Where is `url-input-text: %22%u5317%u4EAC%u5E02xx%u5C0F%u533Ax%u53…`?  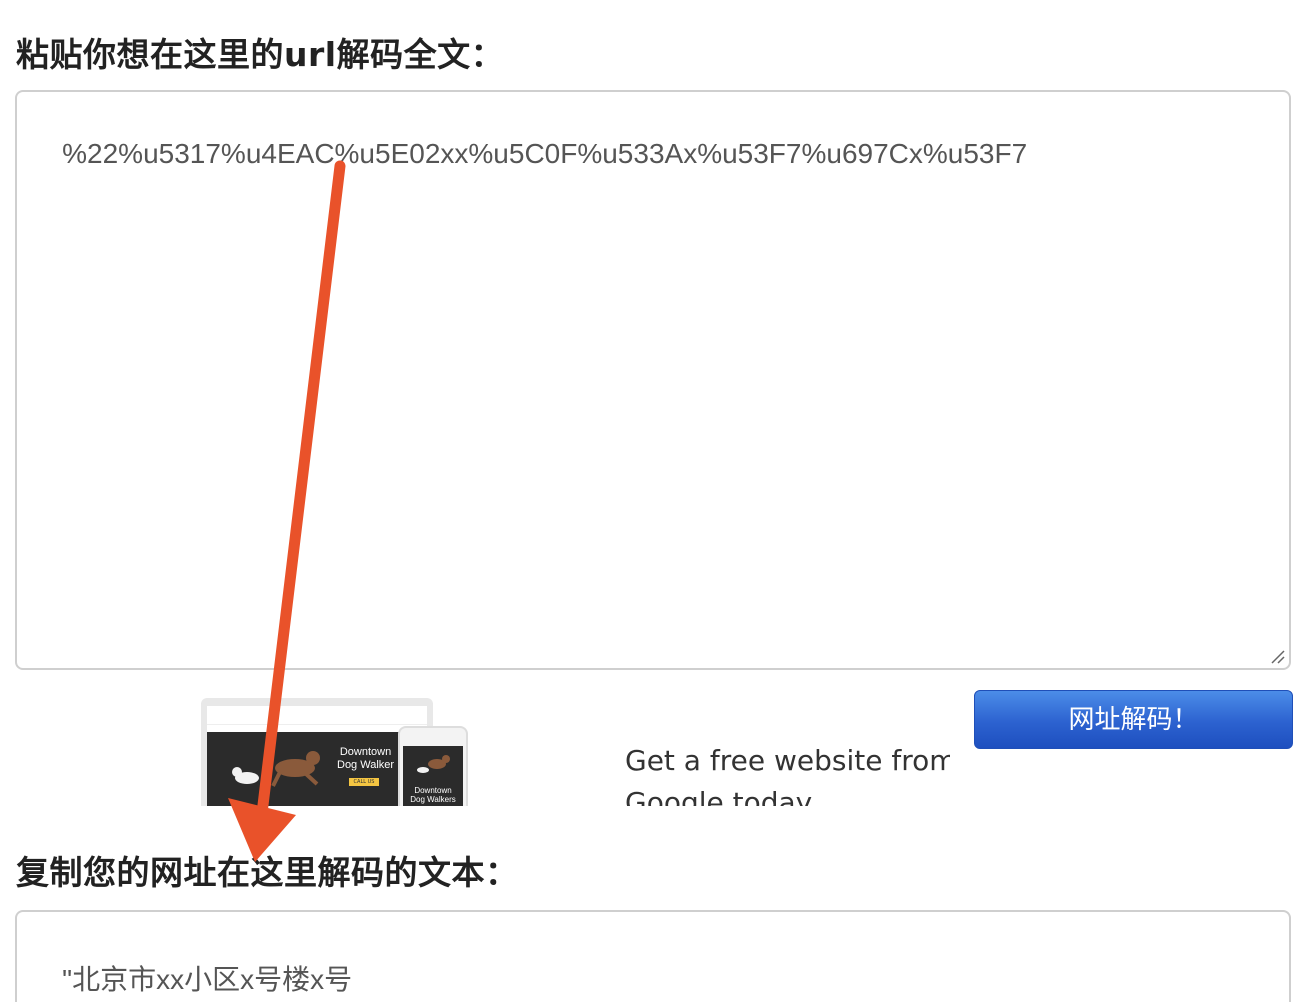
url-input-text: %22%u5317%u4EAC%u5E02xx%u5C0F%u533Ax%u53… is located at coordinates (545, 153).